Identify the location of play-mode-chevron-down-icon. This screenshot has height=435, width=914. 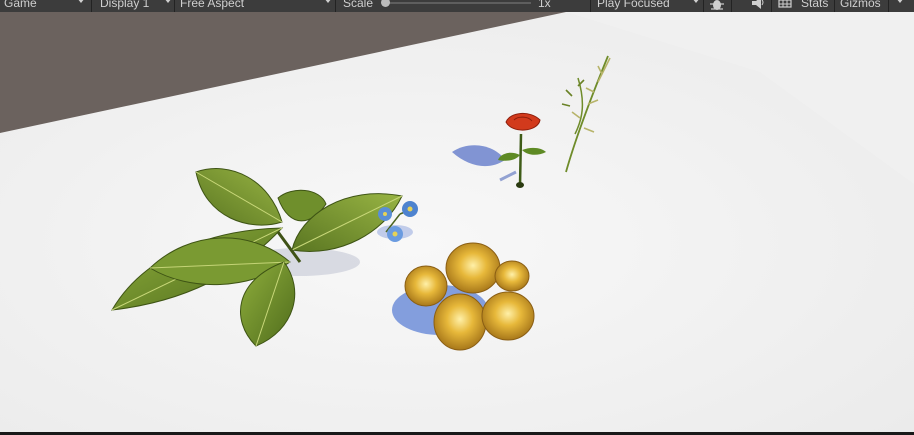
(696, 1).